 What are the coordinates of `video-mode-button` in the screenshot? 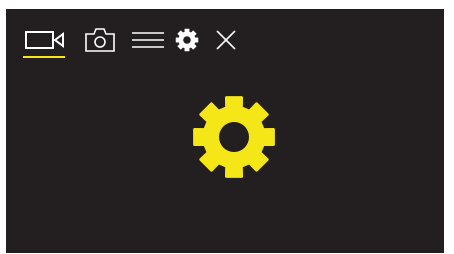 It's located at (45, 40).